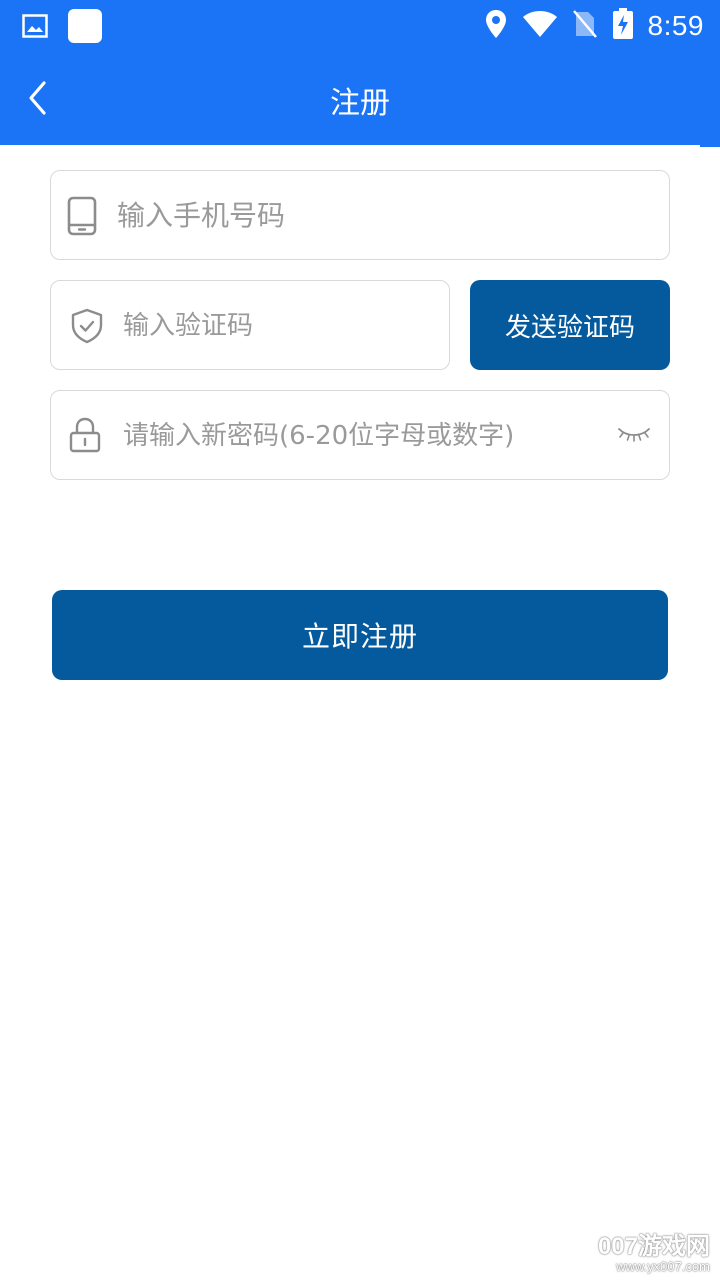  I want to click on watermark: 007游戏网 www.yx007.com, so click(654, 1254).